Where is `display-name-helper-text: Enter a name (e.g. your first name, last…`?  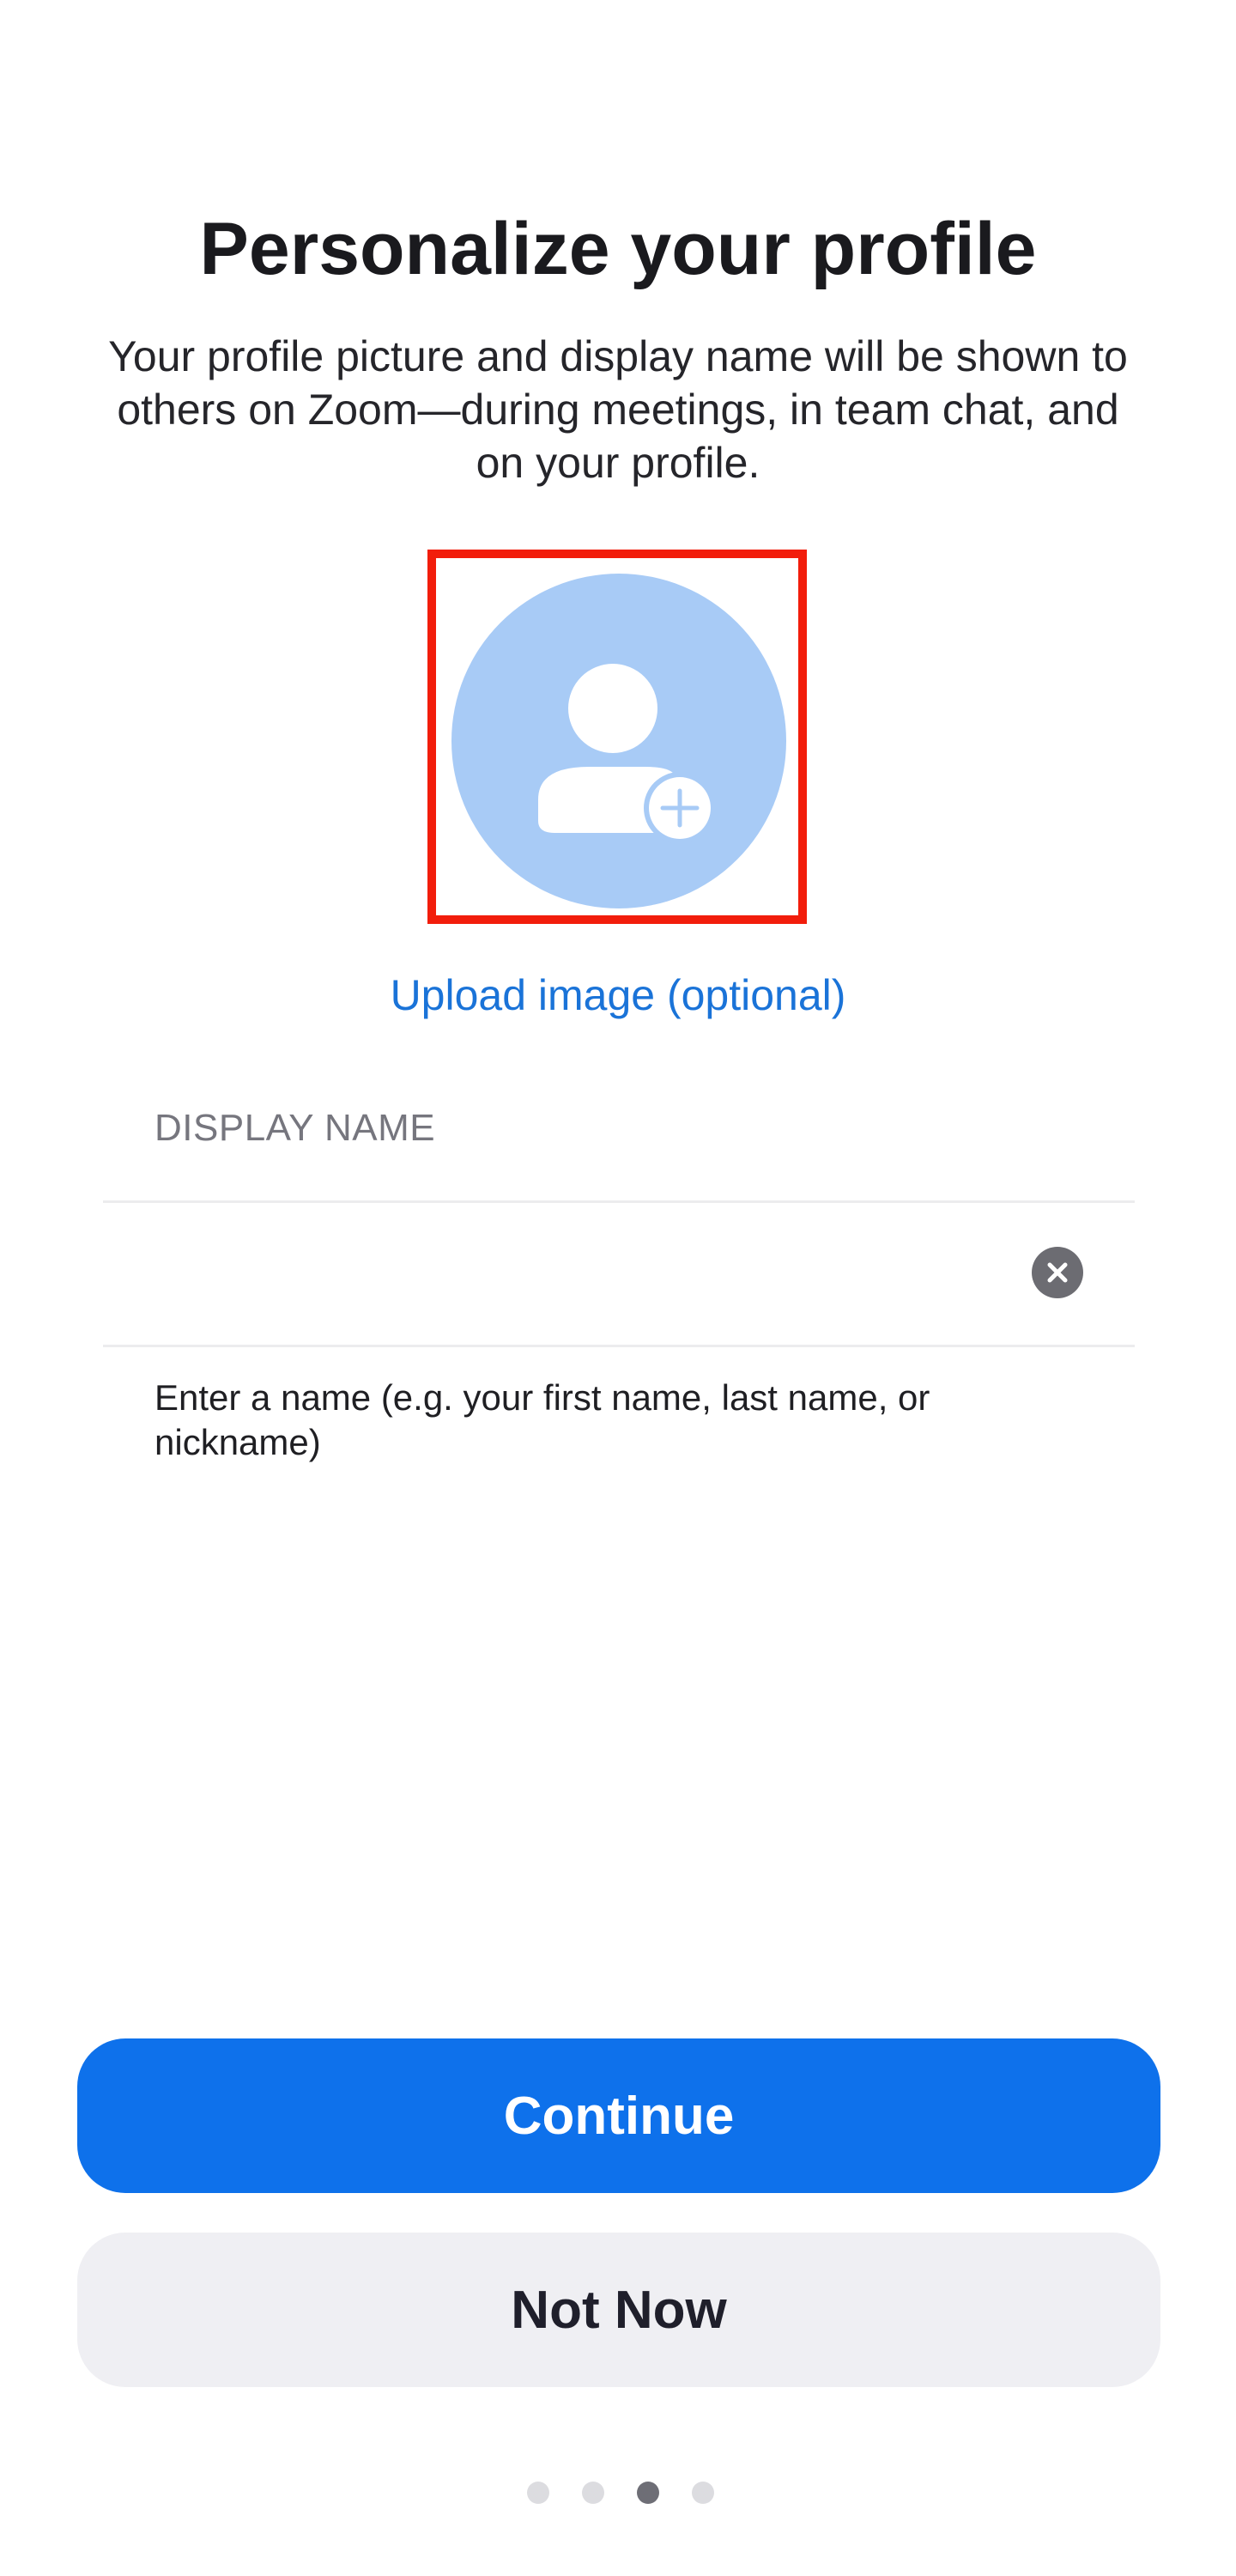
display-name-helper-text: Enter a name (e.g. your first name, last… is located at coordinates (542, 1419).